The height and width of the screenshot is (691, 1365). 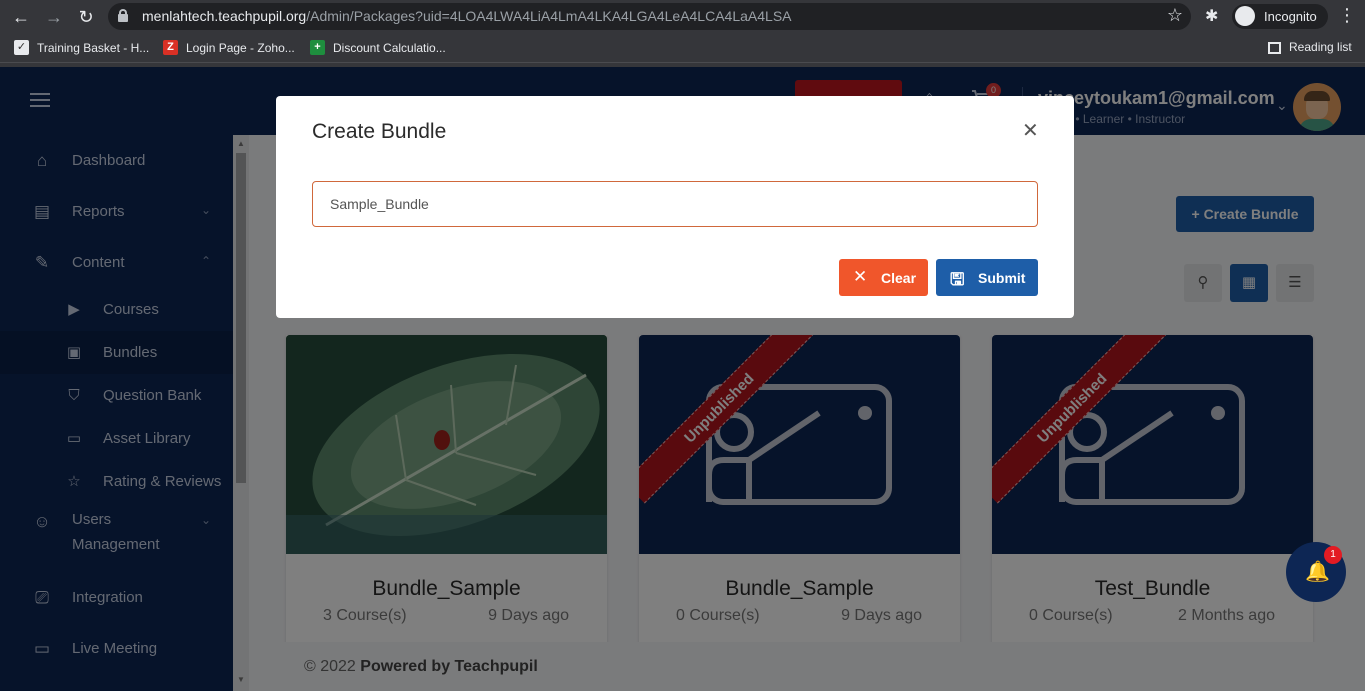 What do you see at coordinates (987, 277) in the screenshot?
I see `submit-button: 🖫 Submit` at bounding box center [987, 277].